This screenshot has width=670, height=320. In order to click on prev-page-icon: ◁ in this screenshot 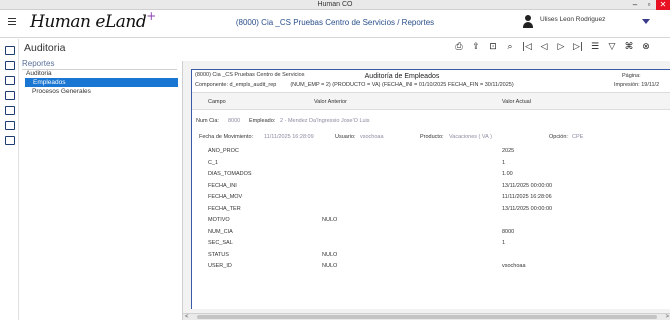, I will do `click(544, 47)`.